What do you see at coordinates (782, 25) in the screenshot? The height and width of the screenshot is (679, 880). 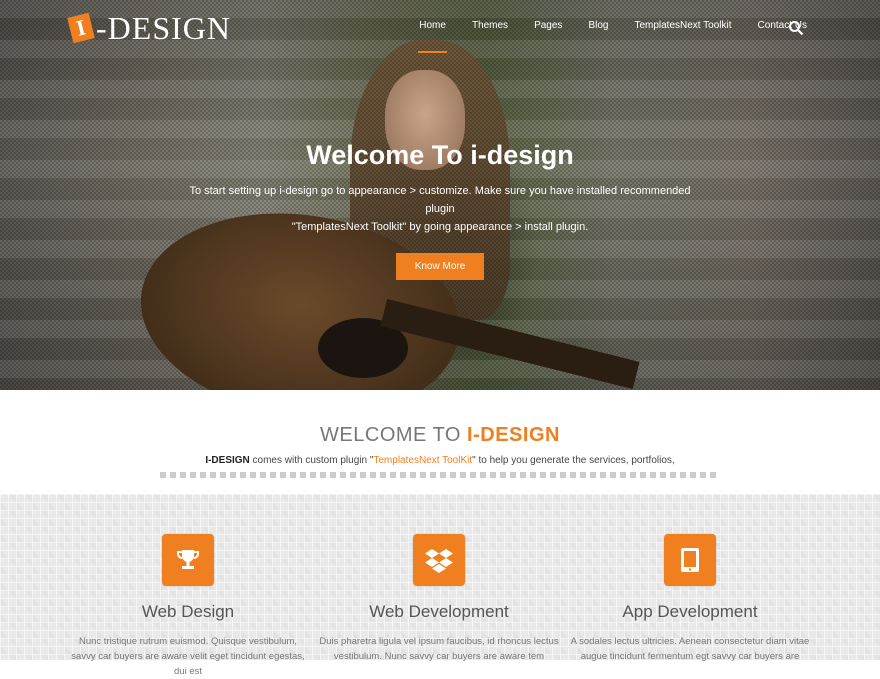 I see `menu-item-contact-us: Contact Us` at bounding box center [782, 25].